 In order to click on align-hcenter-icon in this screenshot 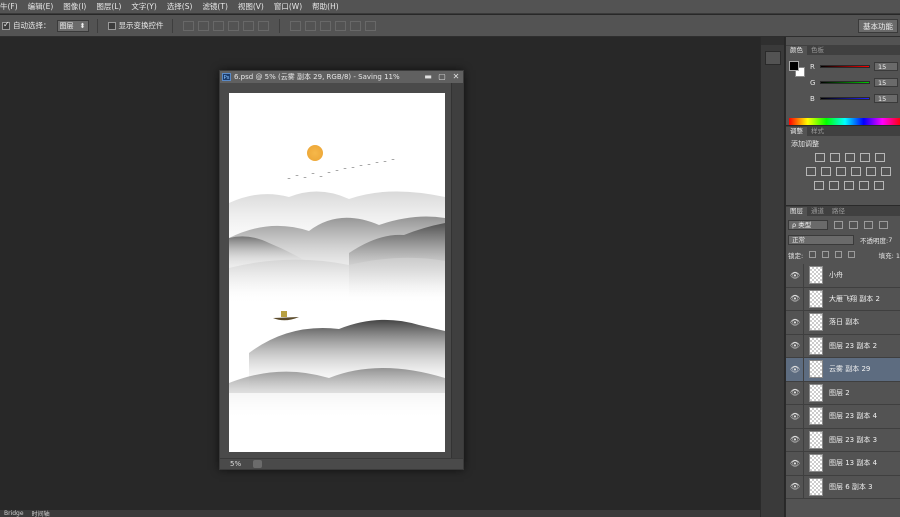, I will do `click(248, 25)`.